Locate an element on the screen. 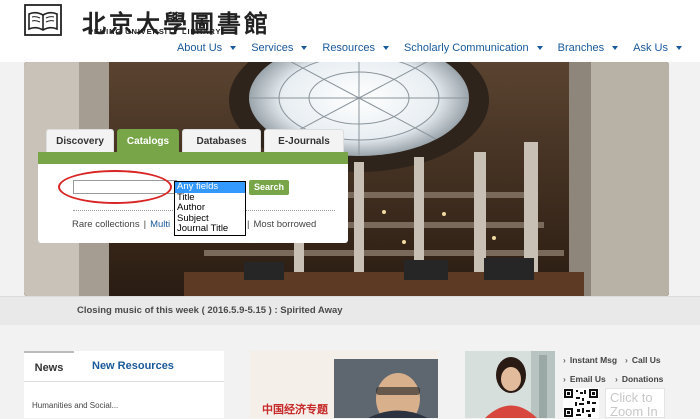 Image resolution: width=700 pixels, height=419 pixels. nav-ask-us: Ask Us is located at coordinates (657, 48).